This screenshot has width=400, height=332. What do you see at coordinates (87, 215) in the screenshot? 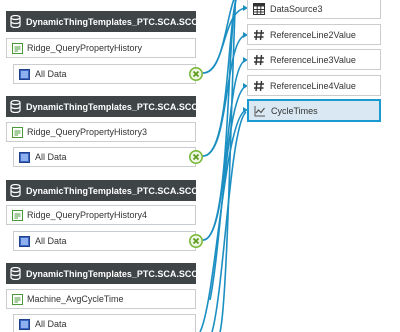
I see `service-name: Ridge_QueryPropertyHistory4` at bounding box center [87, 215].